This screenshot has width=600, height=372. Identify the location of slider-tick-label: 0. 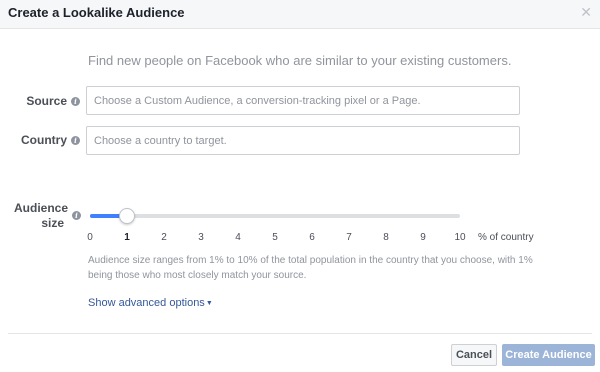
(90, 237).